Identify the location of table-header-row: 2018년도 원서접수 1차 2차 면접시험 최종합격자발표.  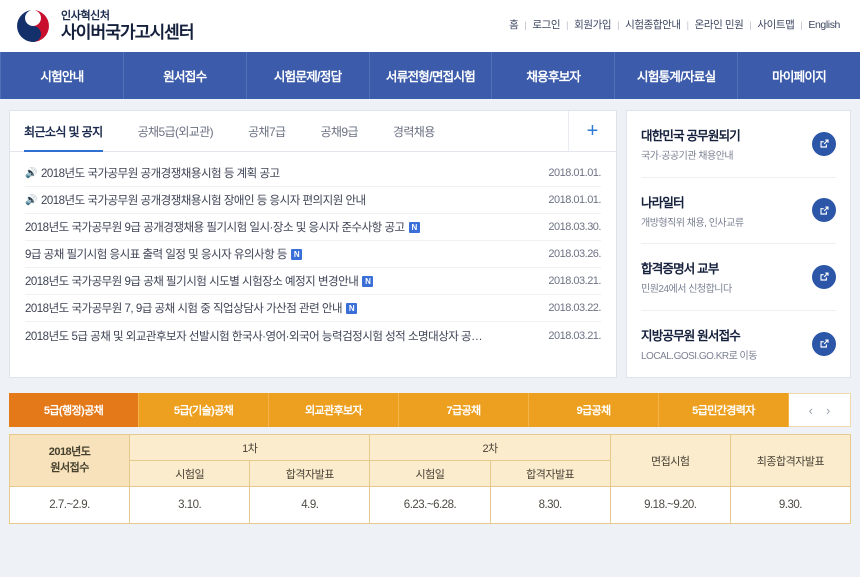
(430, 460).